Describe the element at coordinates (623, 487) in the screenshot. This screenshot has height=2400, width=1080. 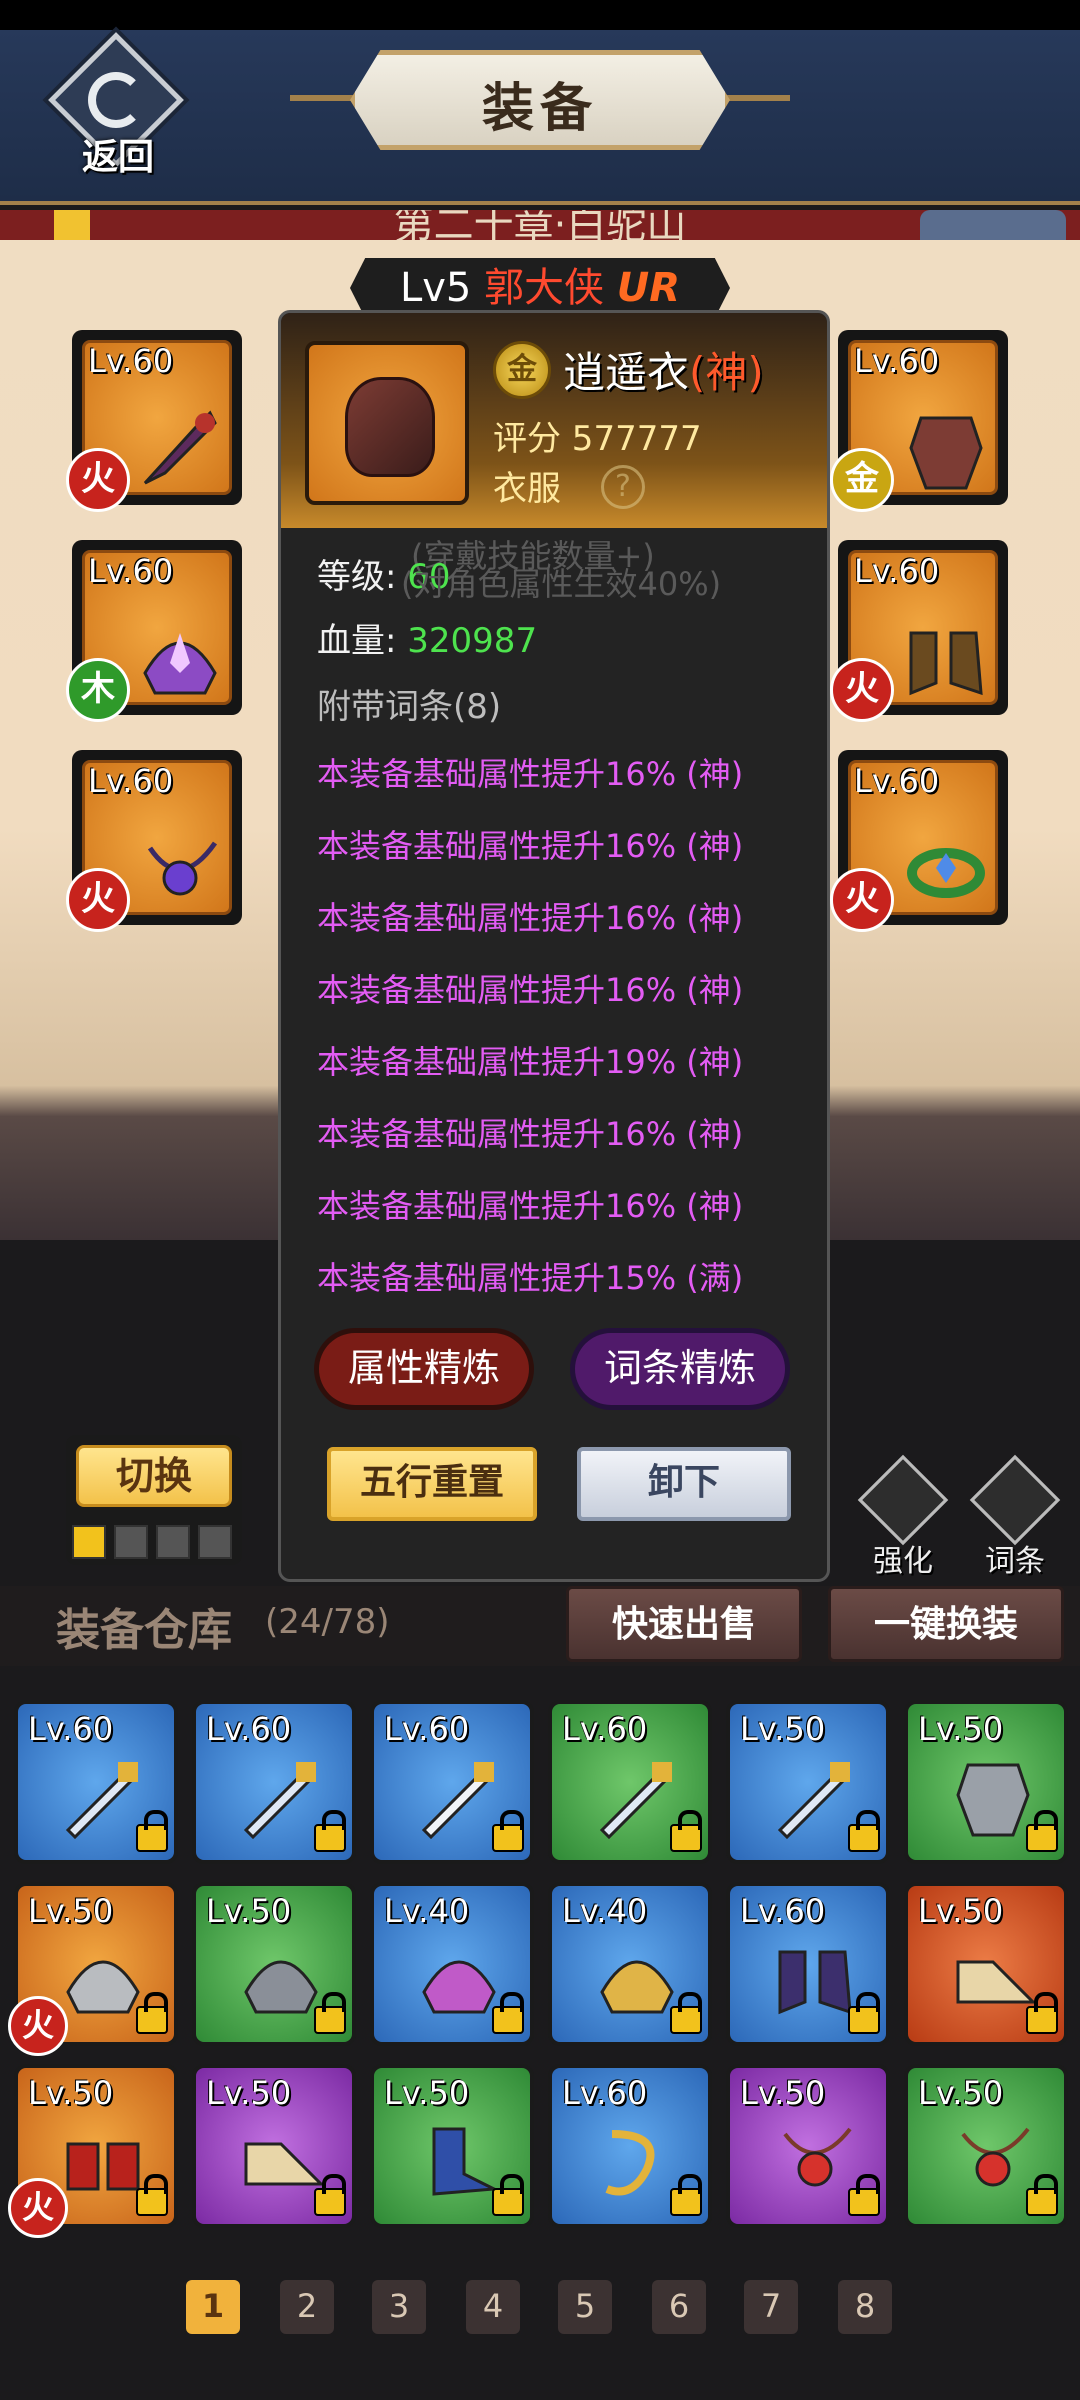
I see `help-icon: ?` at that location.